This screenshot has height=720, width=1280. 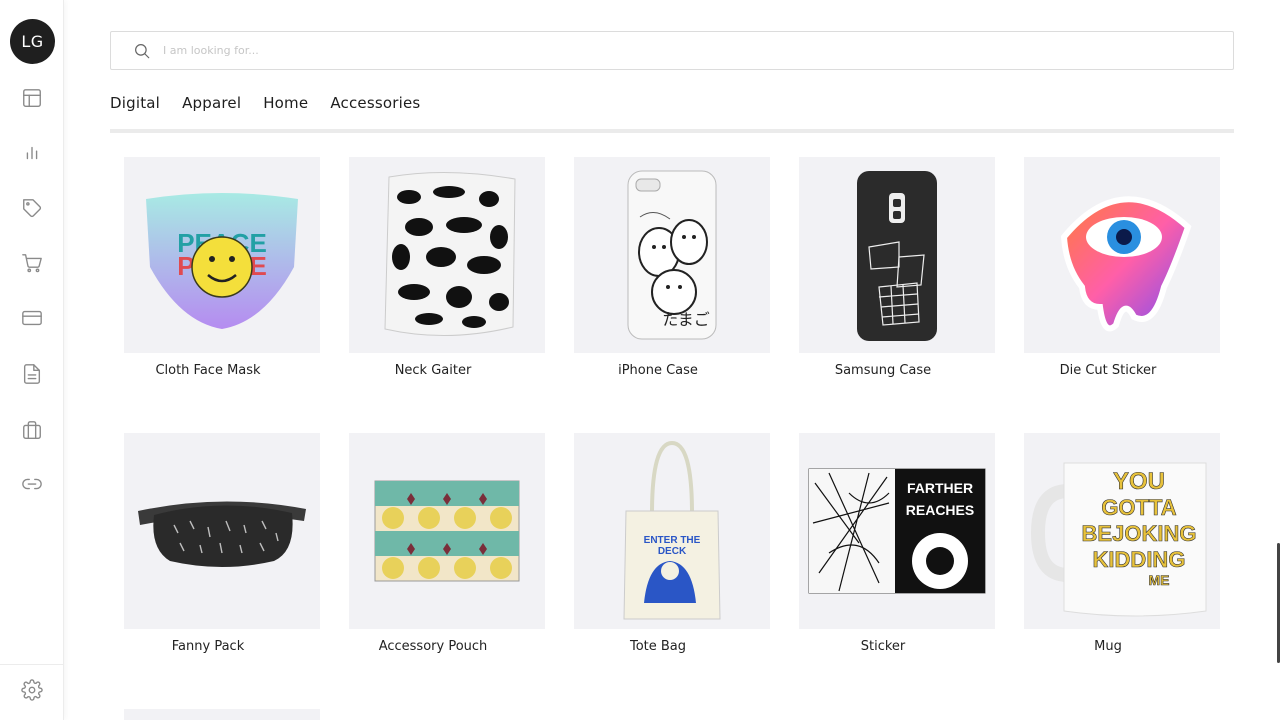 I want to click on product-image: FARTHER REACHES, so click(x=897, y=531).